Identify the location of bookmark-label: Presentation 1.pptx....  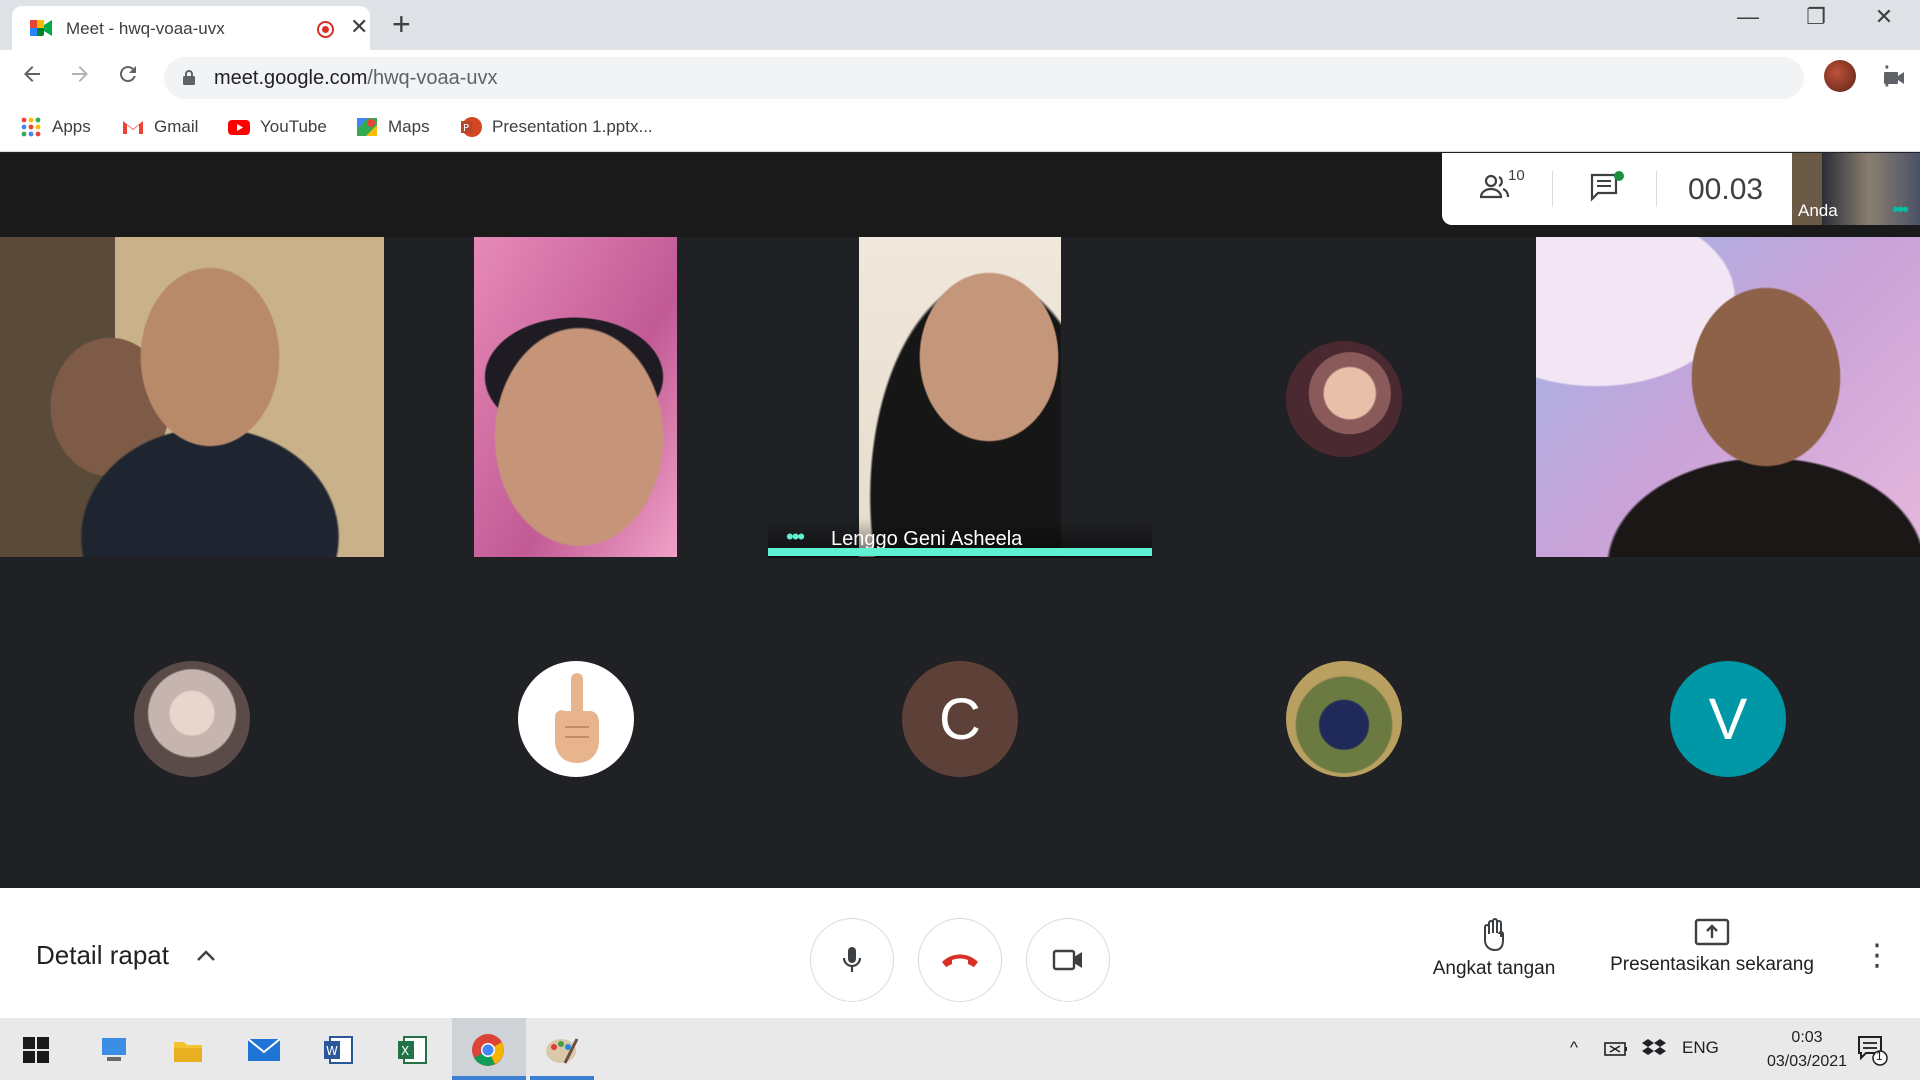
(572, 126).